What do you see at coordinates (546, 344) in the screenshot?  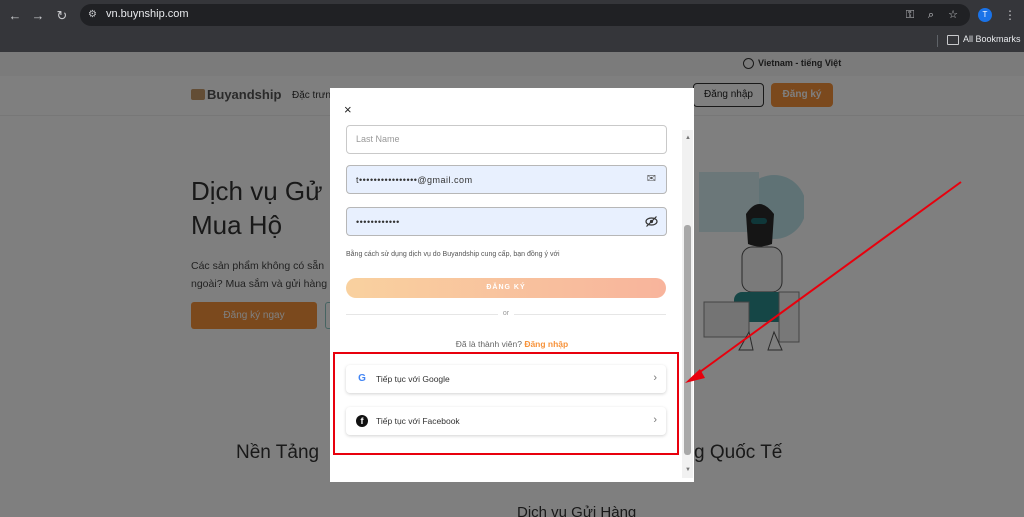 I see `login-link: Đăng nhập` at bounding box center [546, 344].